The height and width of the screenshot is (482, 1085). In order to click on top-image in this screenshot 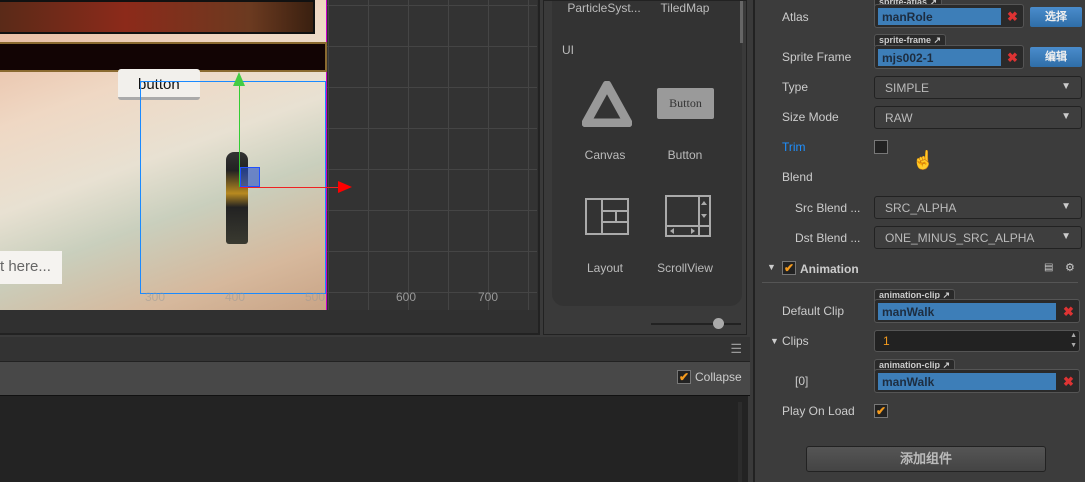, I will do `click(157, 17)`.